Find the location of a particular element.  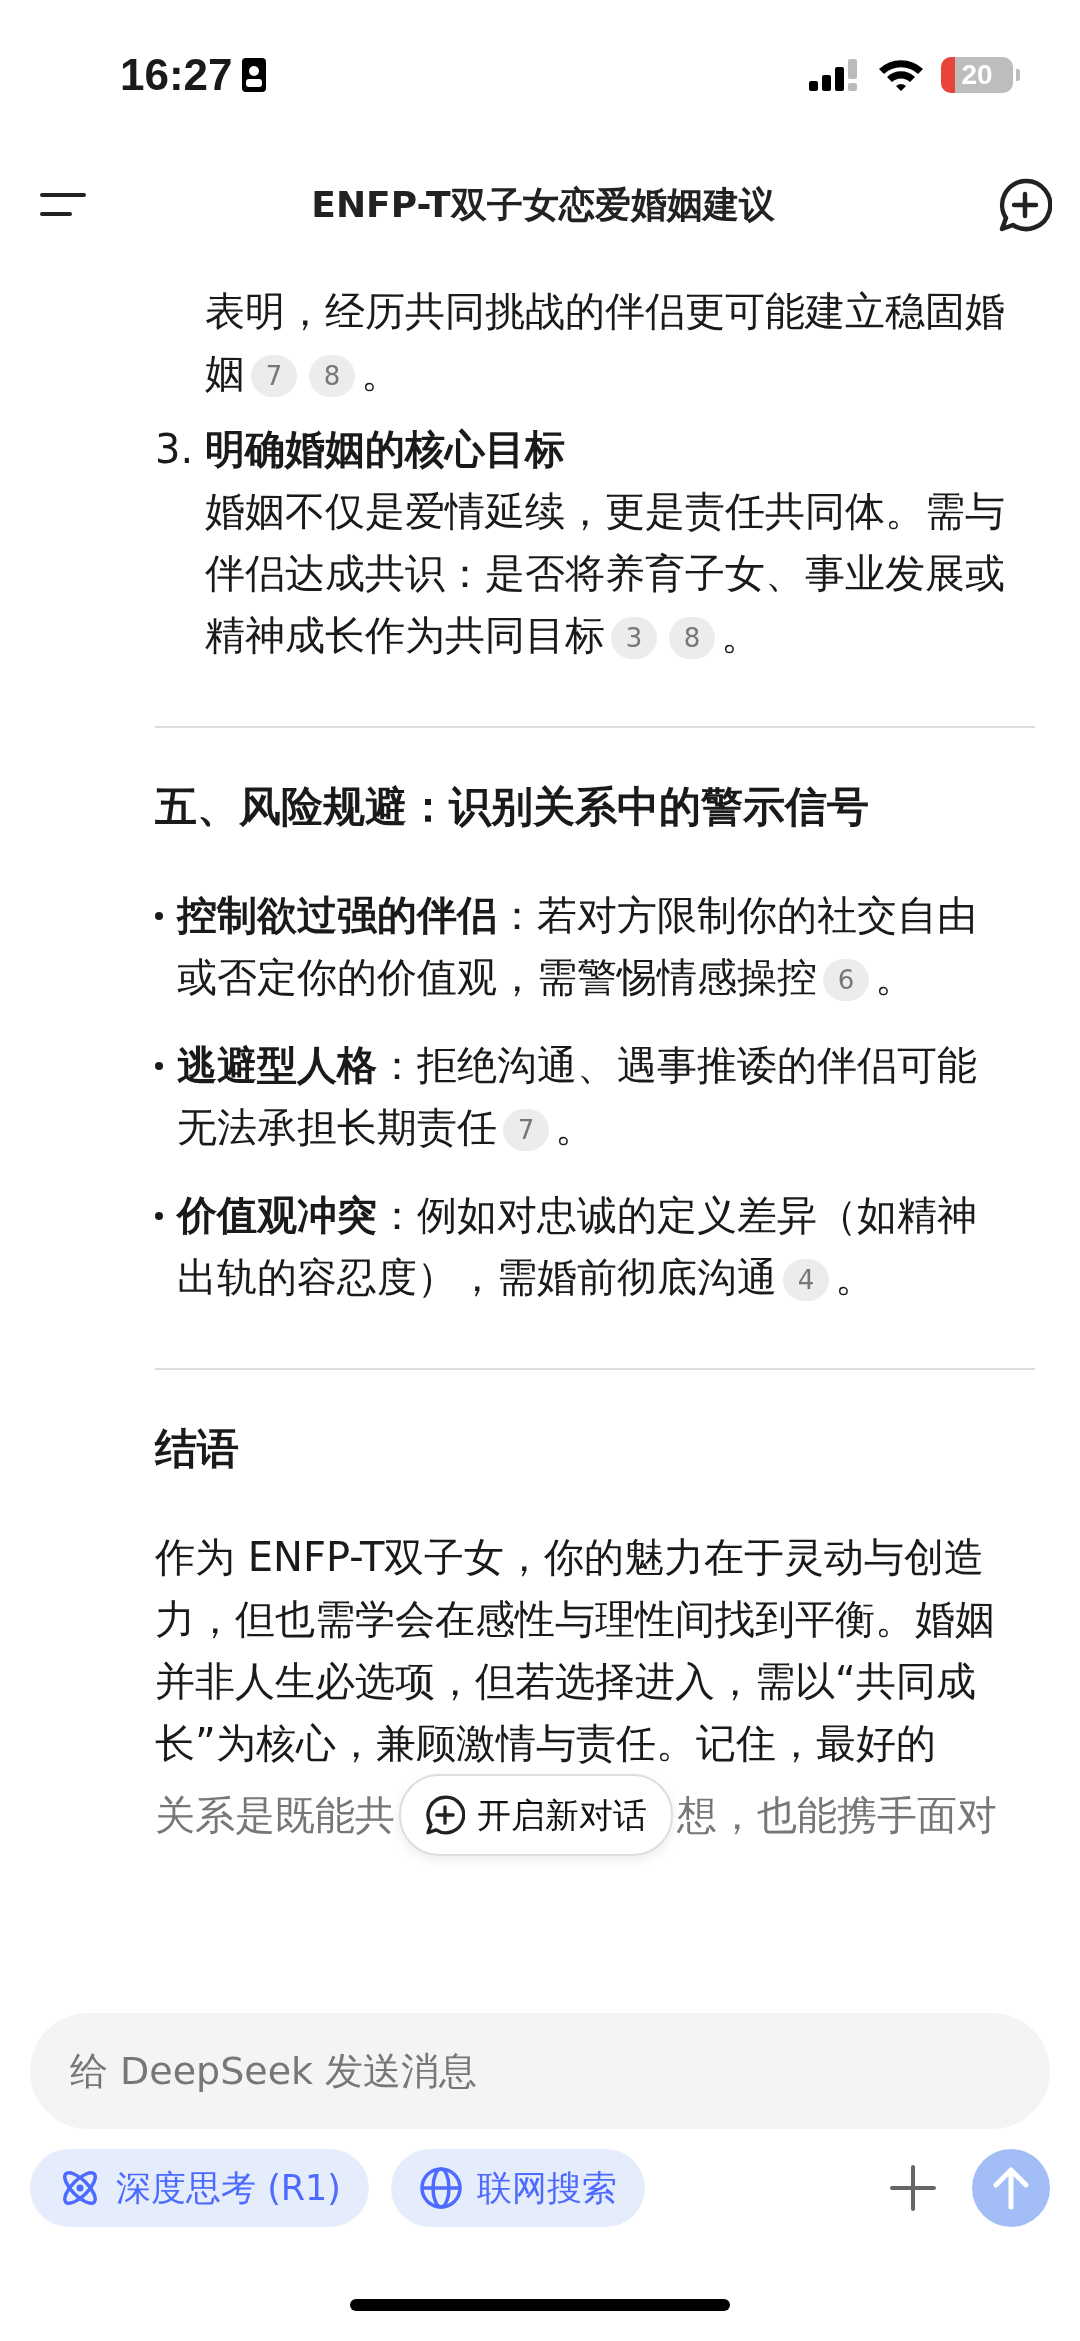

section-heading: 结语 is located at coordinates (197, 1449).